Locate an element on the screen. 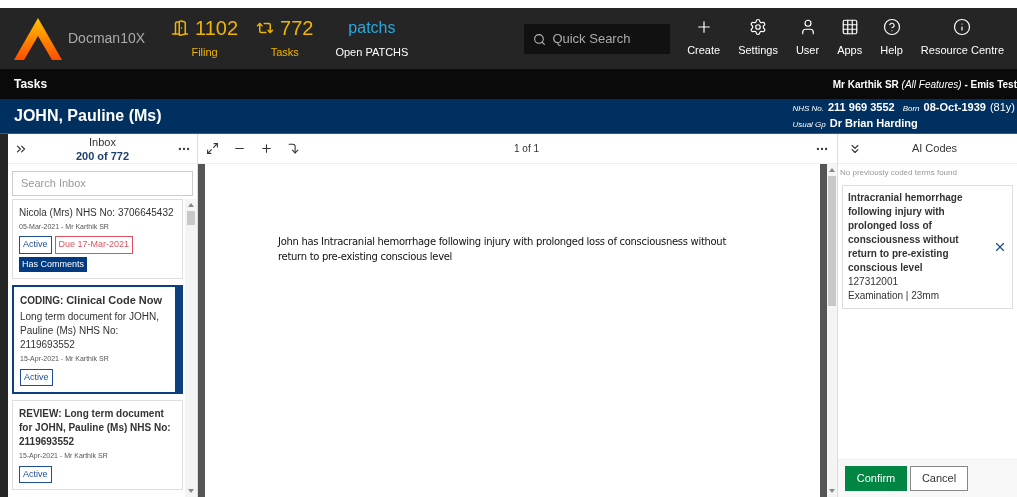 The image size is (1017, 497). zoom-in-button is located at coordinates (266, 148).